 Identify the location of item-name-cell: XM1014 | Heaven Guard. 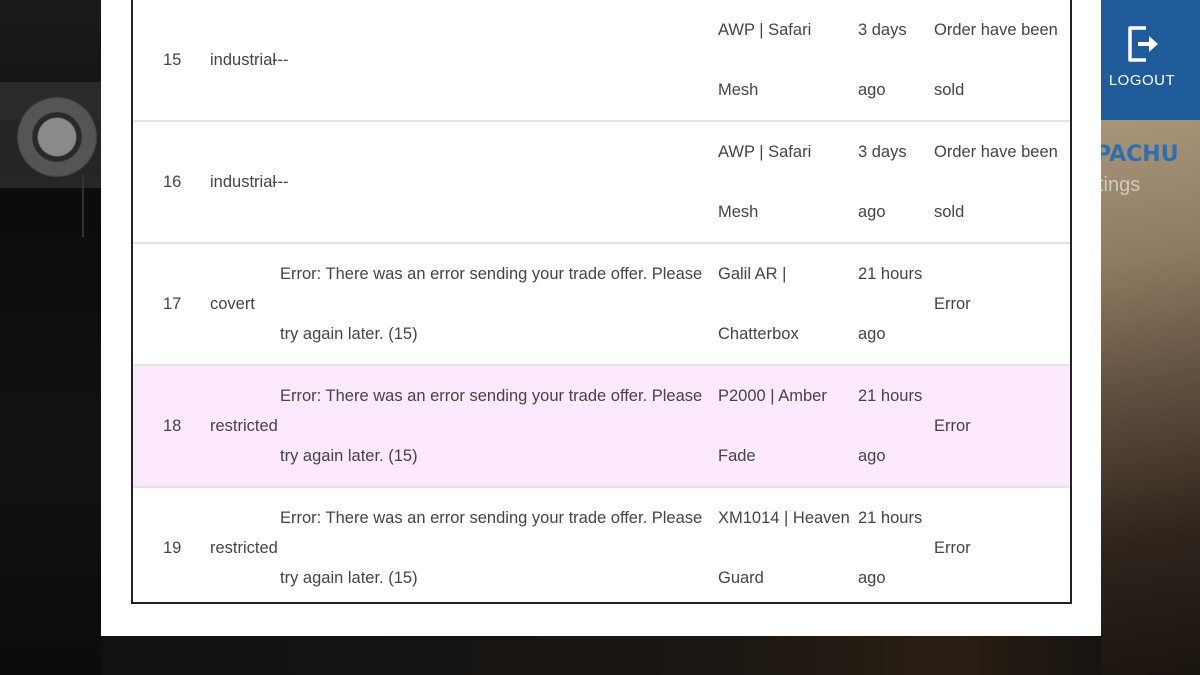
(784, 544).